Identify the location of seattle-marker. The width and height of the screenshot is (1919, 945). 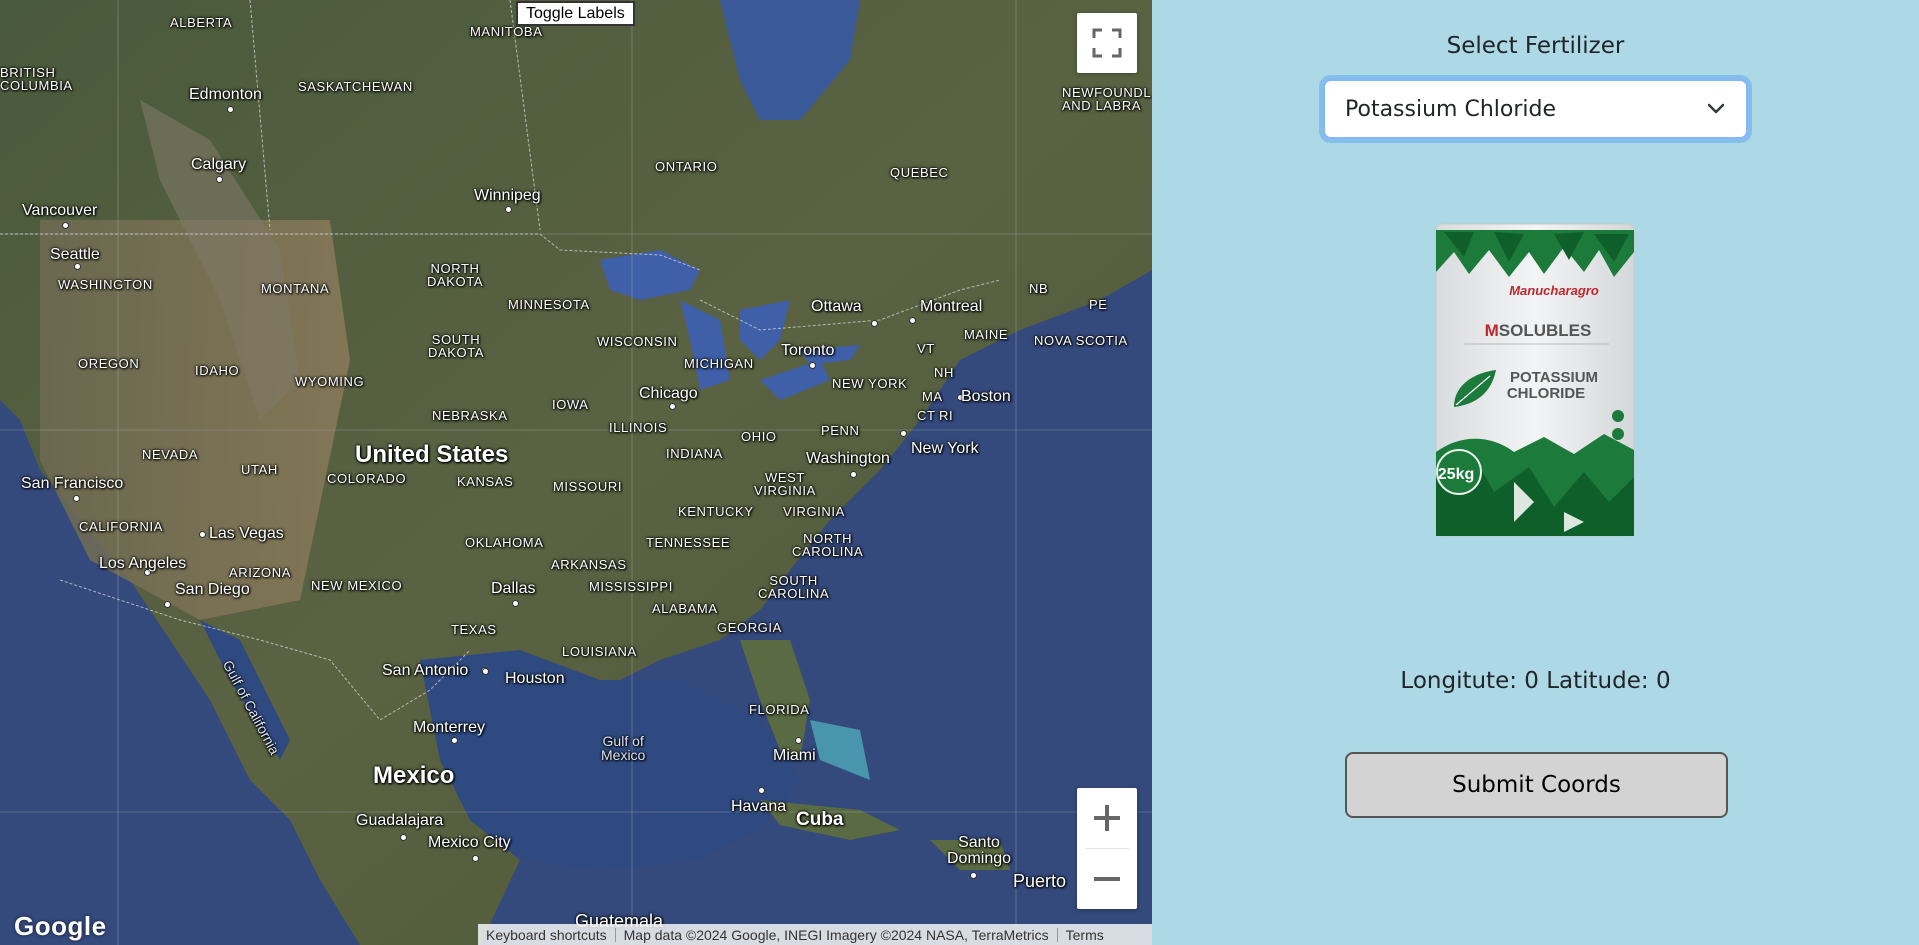
(77, 266).